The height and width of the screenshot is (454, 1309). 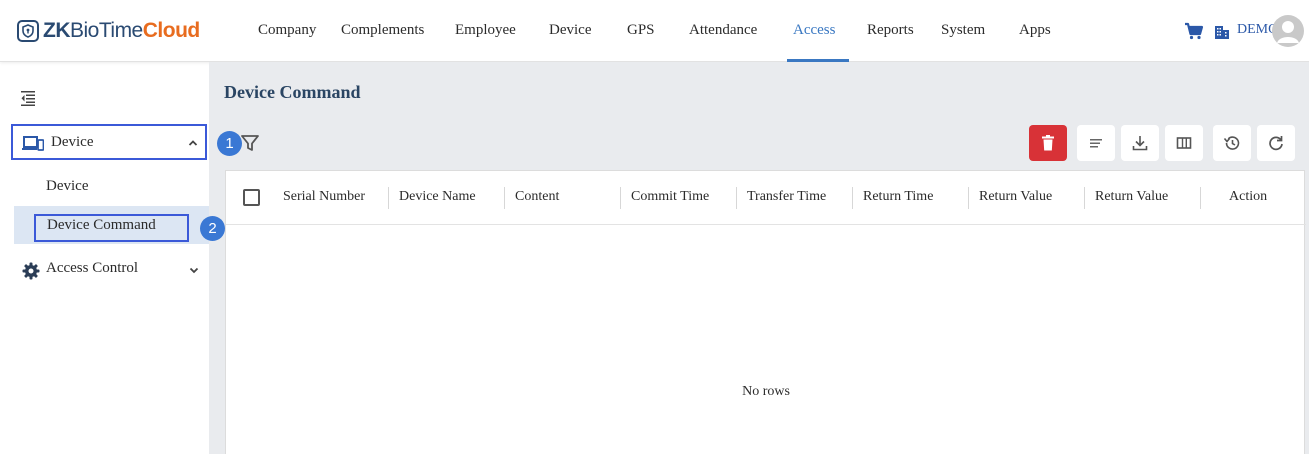 I want to click on sidebar-item-device-command-label: Device Command, so click(x=101, y=225).